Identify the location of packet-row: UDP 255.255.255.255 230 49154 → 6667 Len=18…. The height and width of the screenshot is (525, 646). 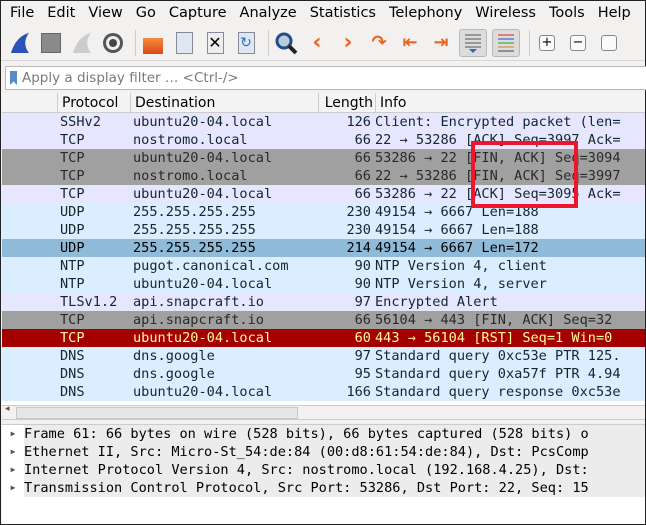
(323, 230).